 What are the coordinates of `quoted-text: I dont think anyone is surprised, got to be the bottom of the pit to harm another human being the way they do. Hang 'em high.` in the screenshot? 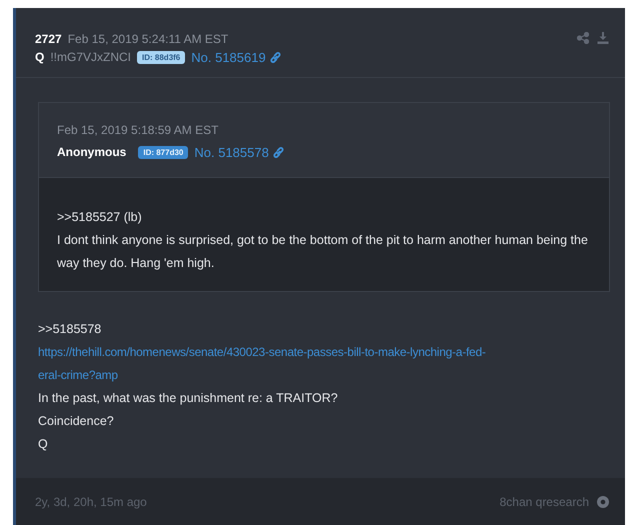 It's located at (323, 252).